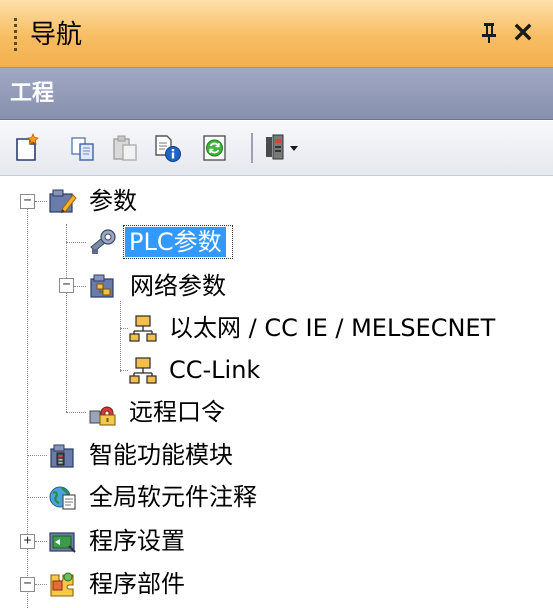  Describe the element at coordinates (252, 148) in the screenshot. I see `toolbar-separator` at that location.